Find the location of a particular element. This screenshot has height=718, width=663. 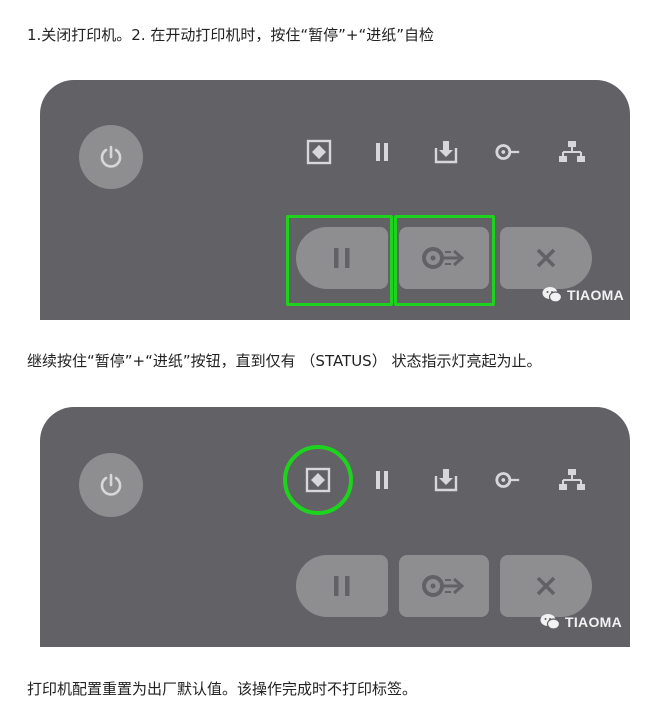

pause-icon is located at coordinates (342, 586).